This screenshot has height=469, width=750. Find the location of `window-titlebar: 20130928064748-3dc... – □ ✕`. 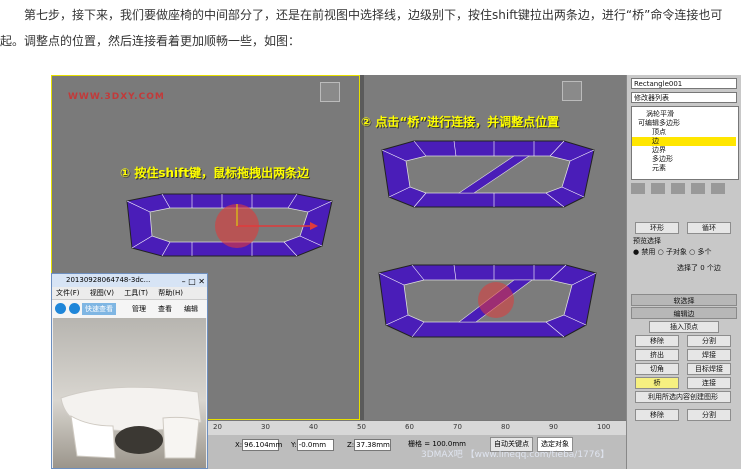

window-titlebar: 20130928064748-3dc... – □ ✕ is located at coordinates (129, 280).